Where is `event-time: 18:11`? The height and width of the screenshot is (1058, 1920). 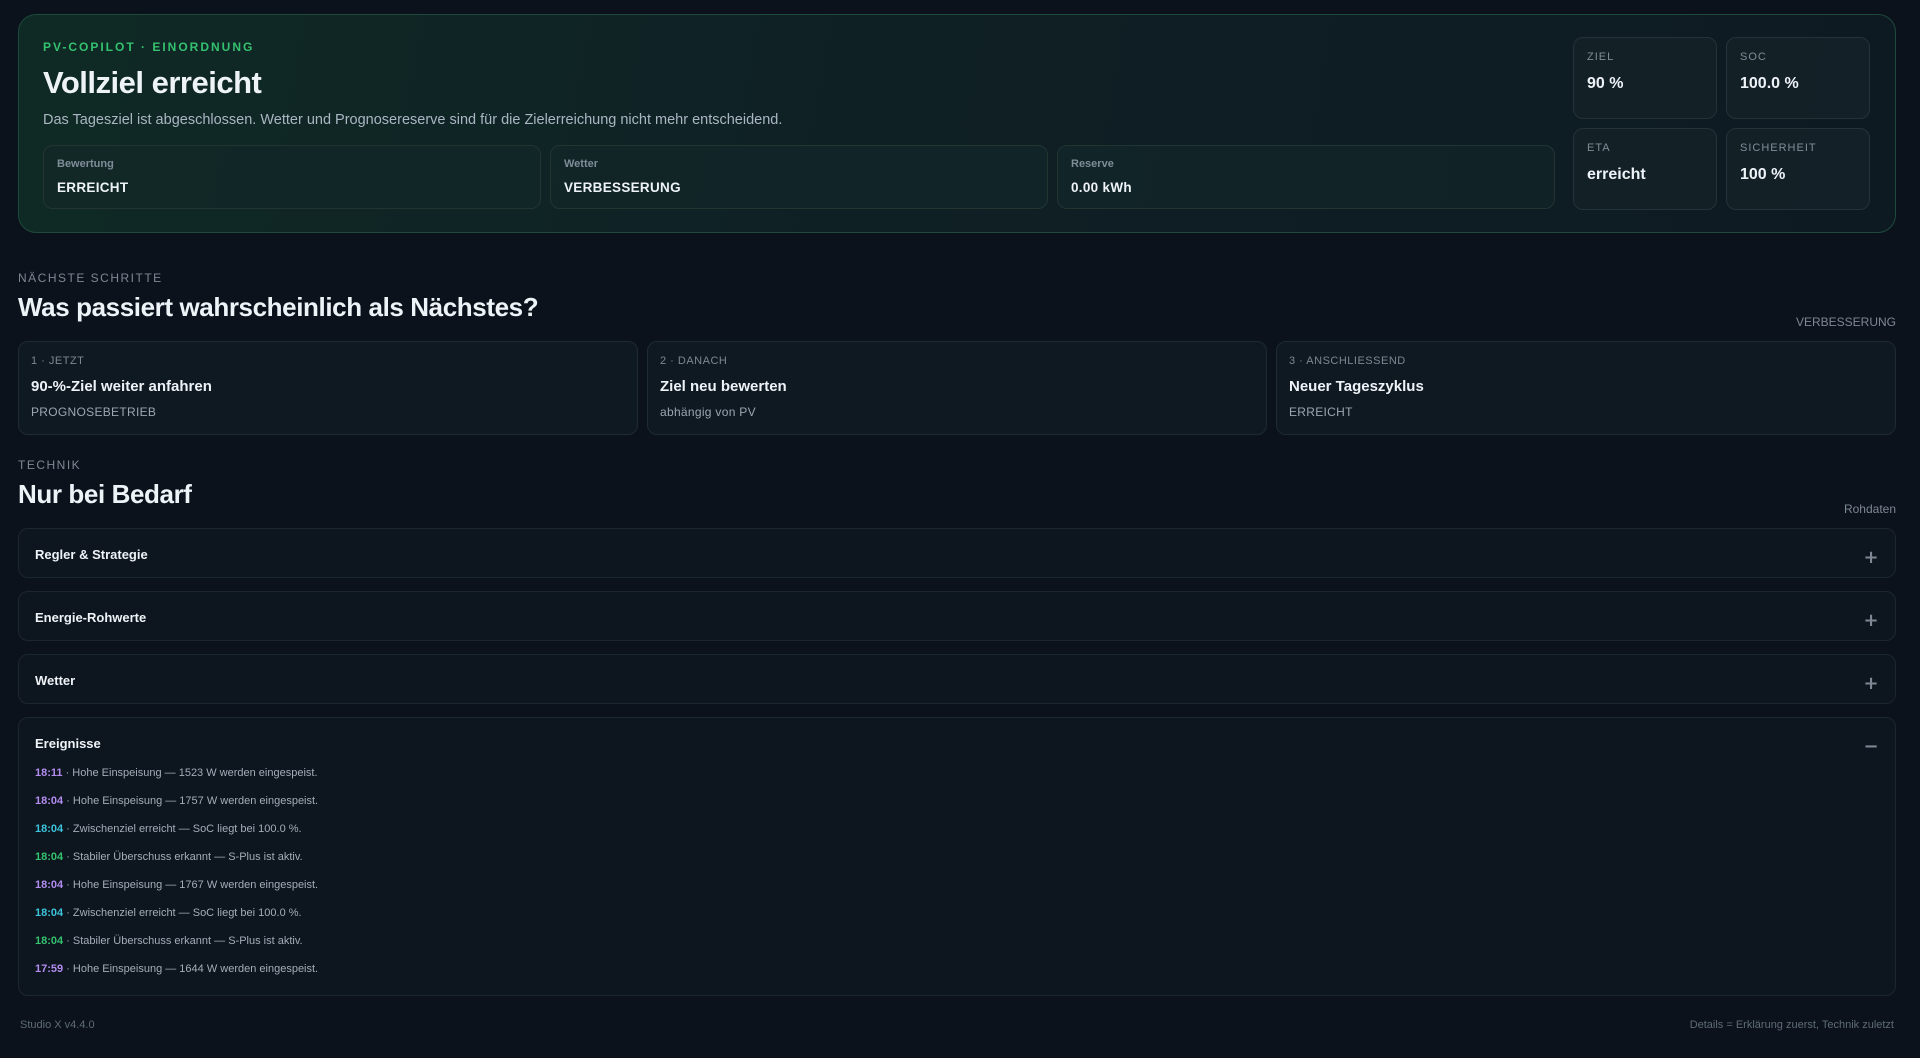 event-time: 18:11 is located at coordinates (49, 773).